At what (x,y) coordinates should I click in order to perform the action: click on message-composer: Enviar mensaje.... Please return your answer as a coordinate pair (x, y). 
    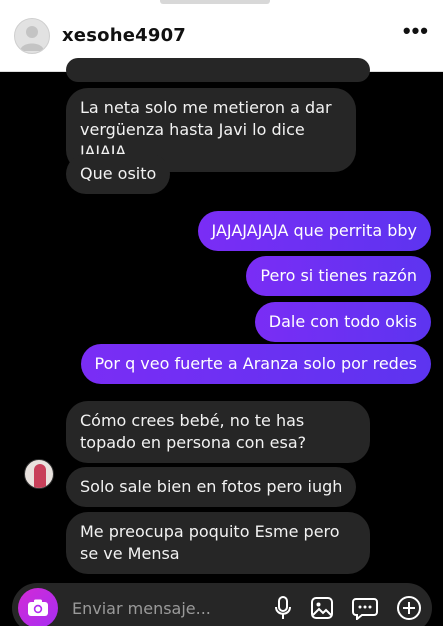
    Looking at the image, I should click on (222, 604).